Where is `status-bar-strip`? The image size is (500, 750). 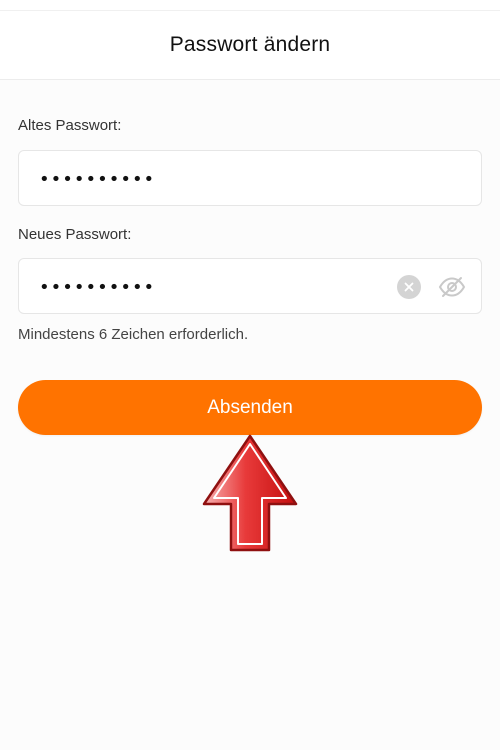 status-bar-strip is located at coordinates (250, 5).